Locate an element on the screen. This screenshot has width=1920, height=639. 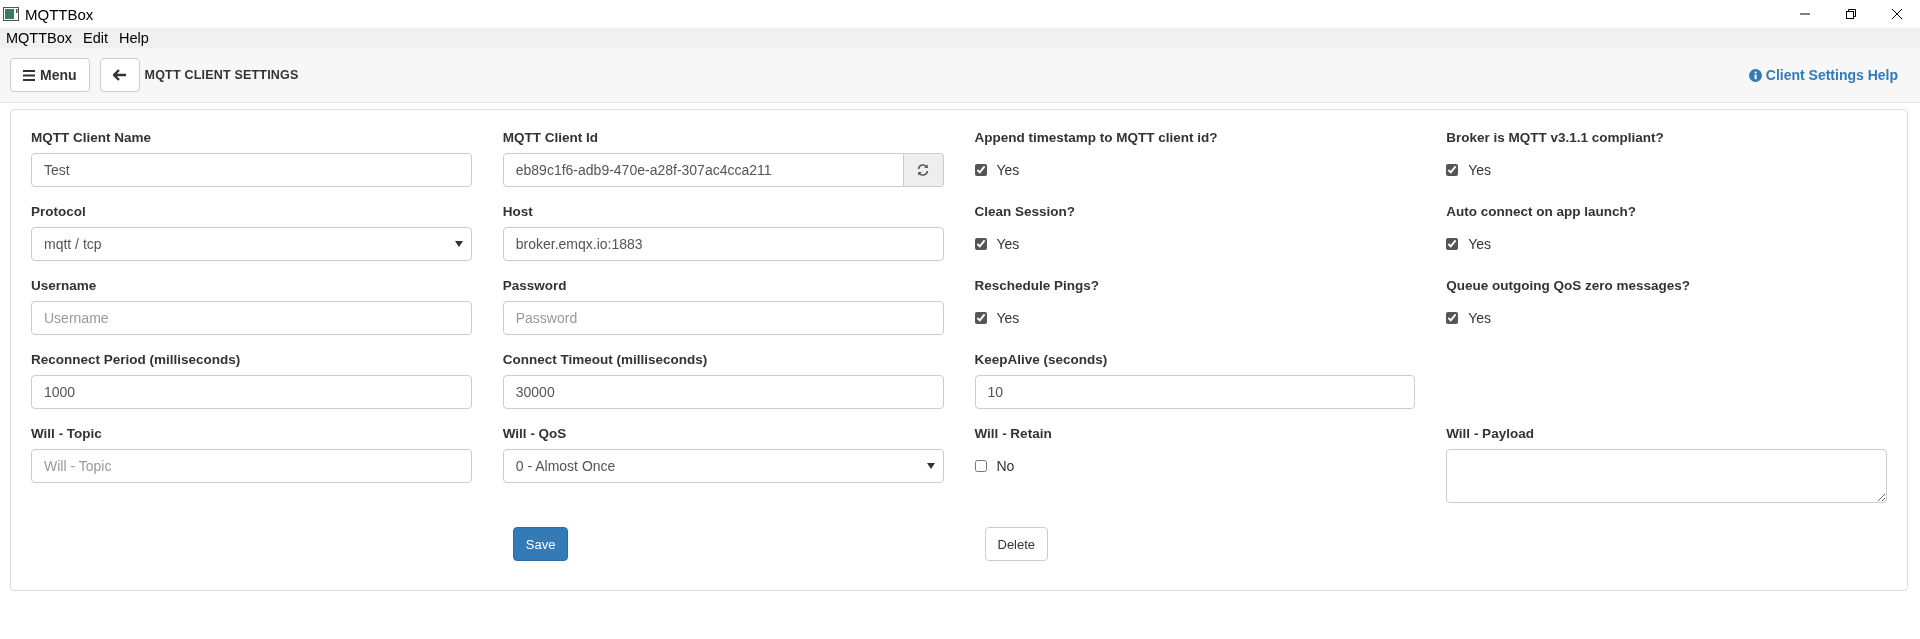
field-label: Protocol is located at coordinates (59, 211).